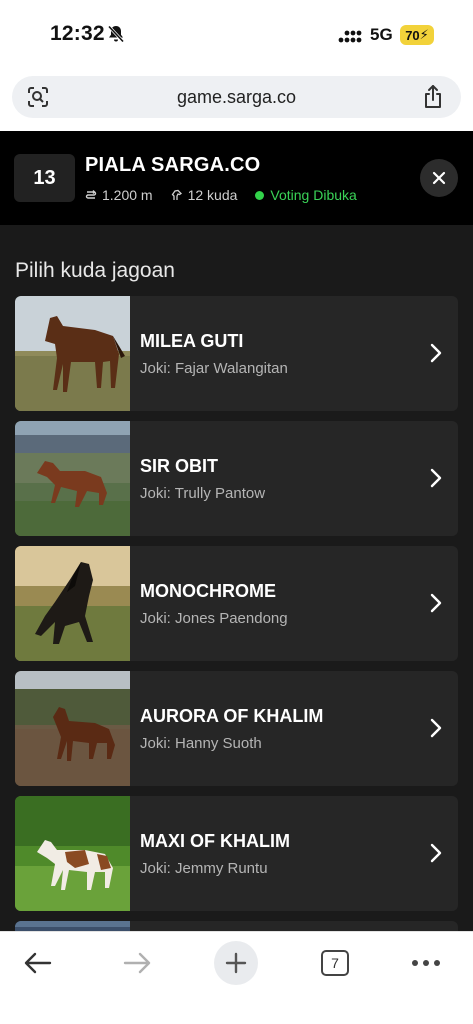 The height and width of the screenshot is (1024, 473). I want to click on horse-name: MONOCHROME, so click(208, 591).